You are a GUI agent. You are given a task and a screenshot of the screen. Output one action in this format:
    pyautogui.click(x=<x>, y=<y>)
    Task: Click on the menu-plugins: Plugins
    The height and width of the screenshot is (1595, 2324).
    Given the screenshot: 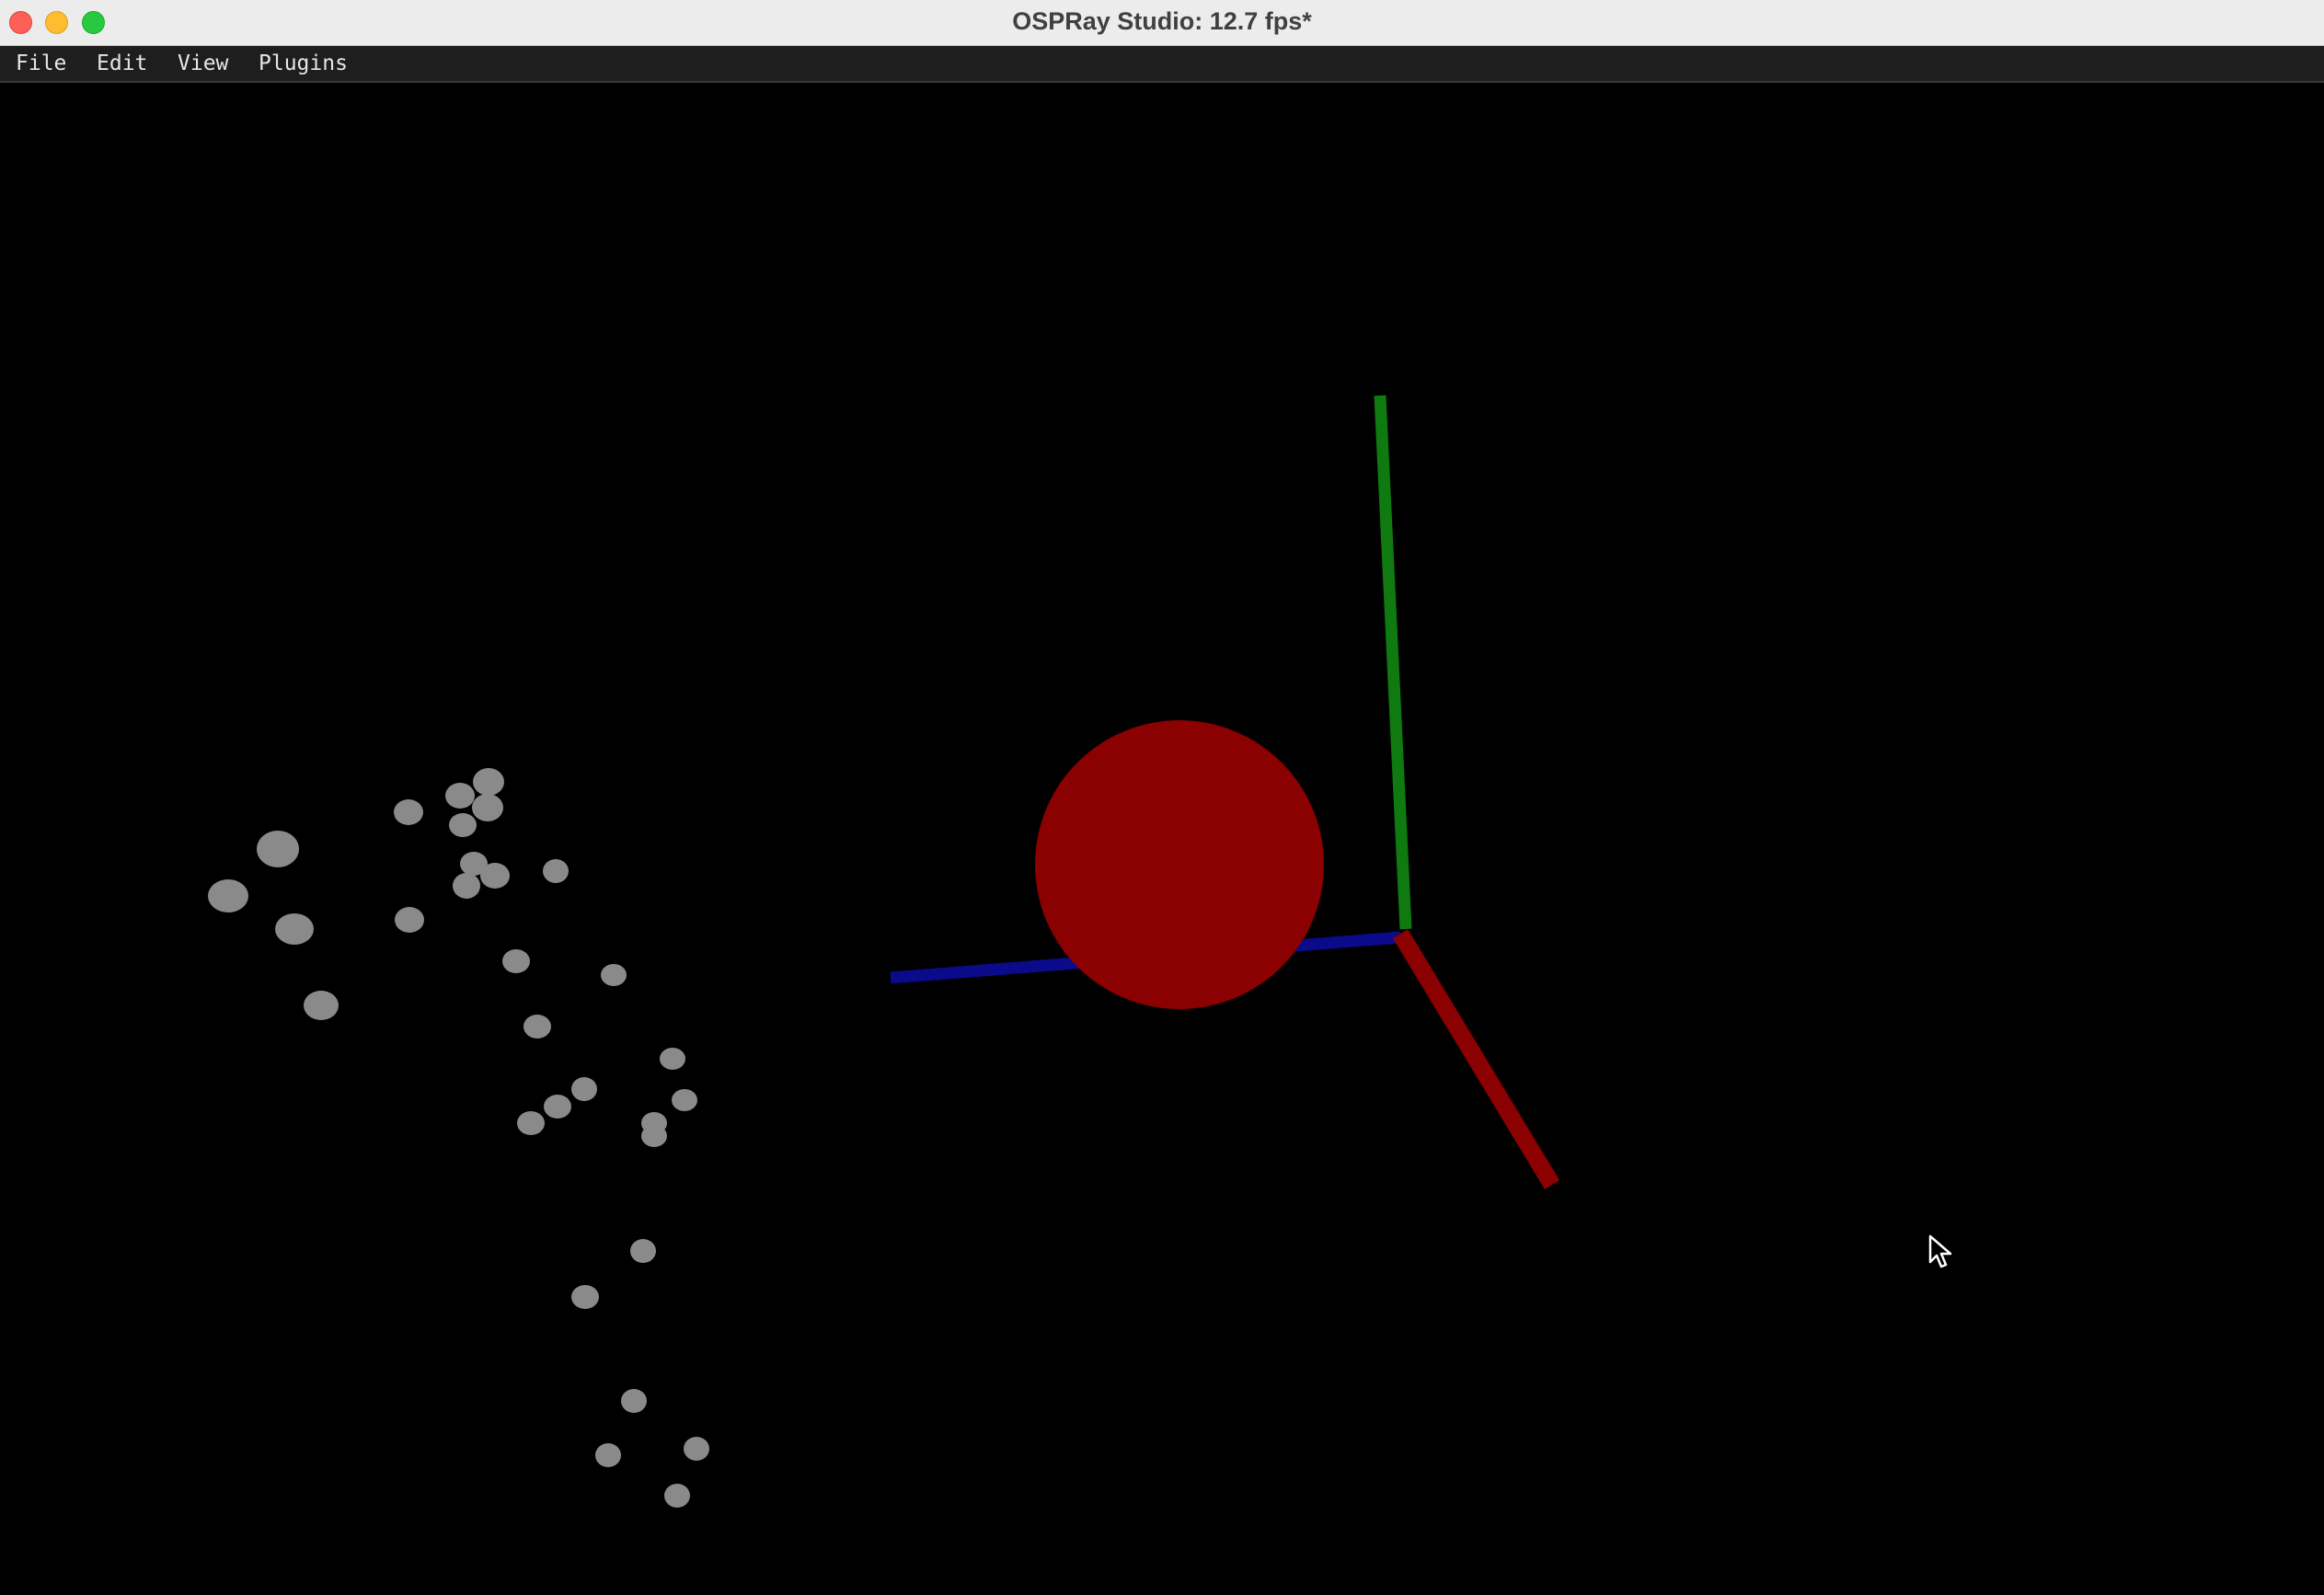 What is the action you would take?
    pyautogui.click(x=303, y=64)
    